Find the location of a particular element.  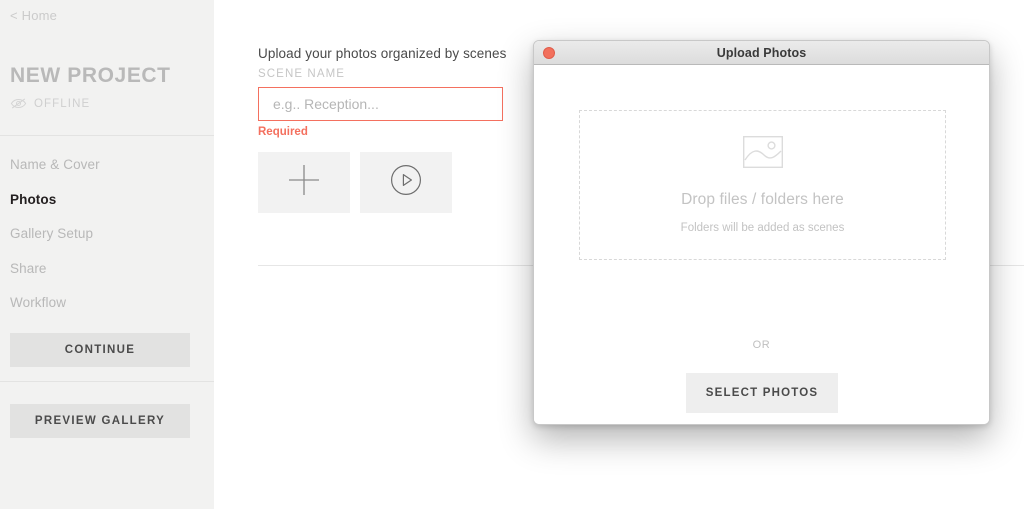

modal-titlebar: Upload Photos is located at coordinates (761, 53).